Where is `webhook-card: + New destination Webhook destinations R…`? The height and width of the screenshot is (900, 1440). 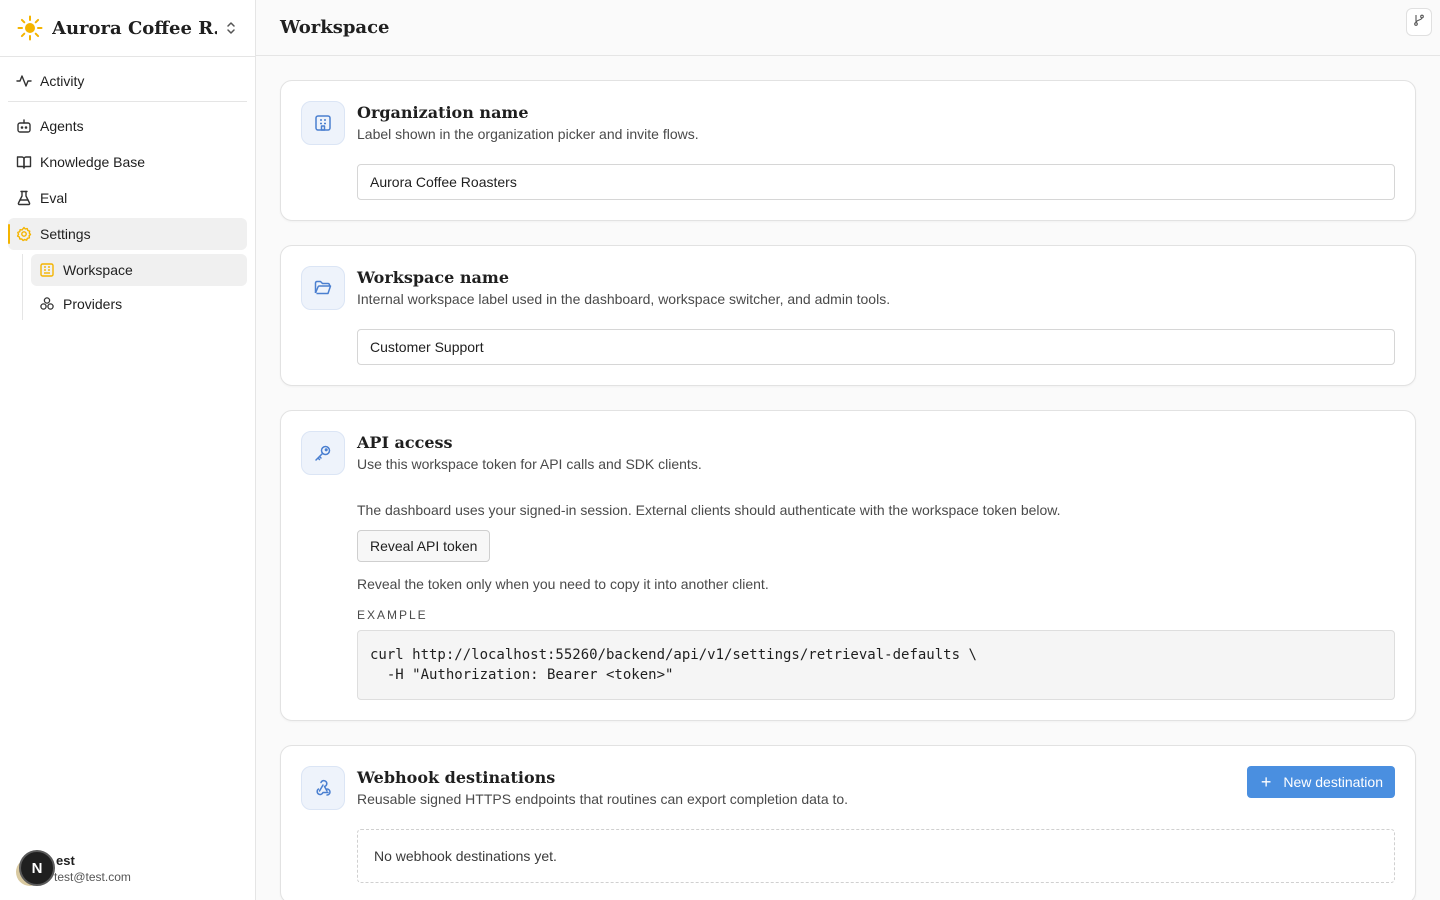 webhook-card: + New destination Webhook destinations R… is located at coordinates (848, 822).